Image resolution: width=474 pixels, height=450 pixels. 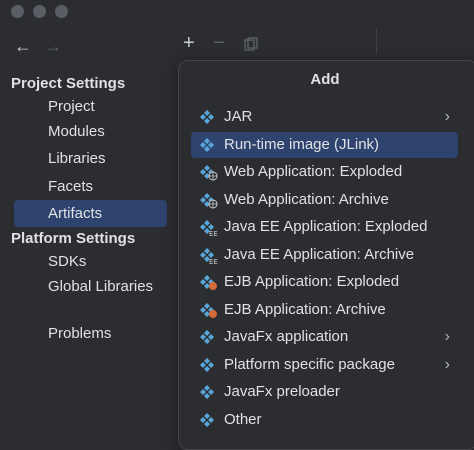 I want to click on menu-item-javafx-preloader: JavaFx preloader, so click(x=324, y=392).